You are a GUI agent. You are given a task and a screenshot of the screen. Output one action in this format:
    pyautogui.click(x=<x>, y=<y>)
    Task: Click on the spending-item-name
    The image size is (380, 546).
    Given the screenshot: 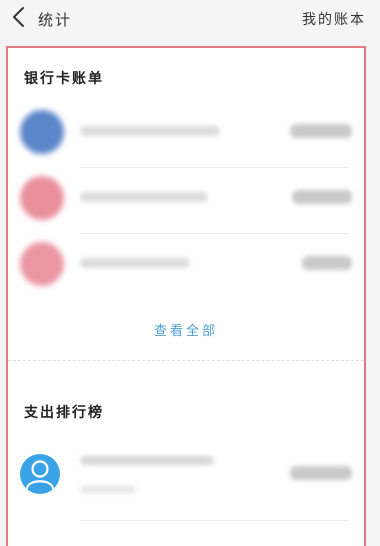 What is the action you would take?
    pyautogui.click(x=147, y=460)
    